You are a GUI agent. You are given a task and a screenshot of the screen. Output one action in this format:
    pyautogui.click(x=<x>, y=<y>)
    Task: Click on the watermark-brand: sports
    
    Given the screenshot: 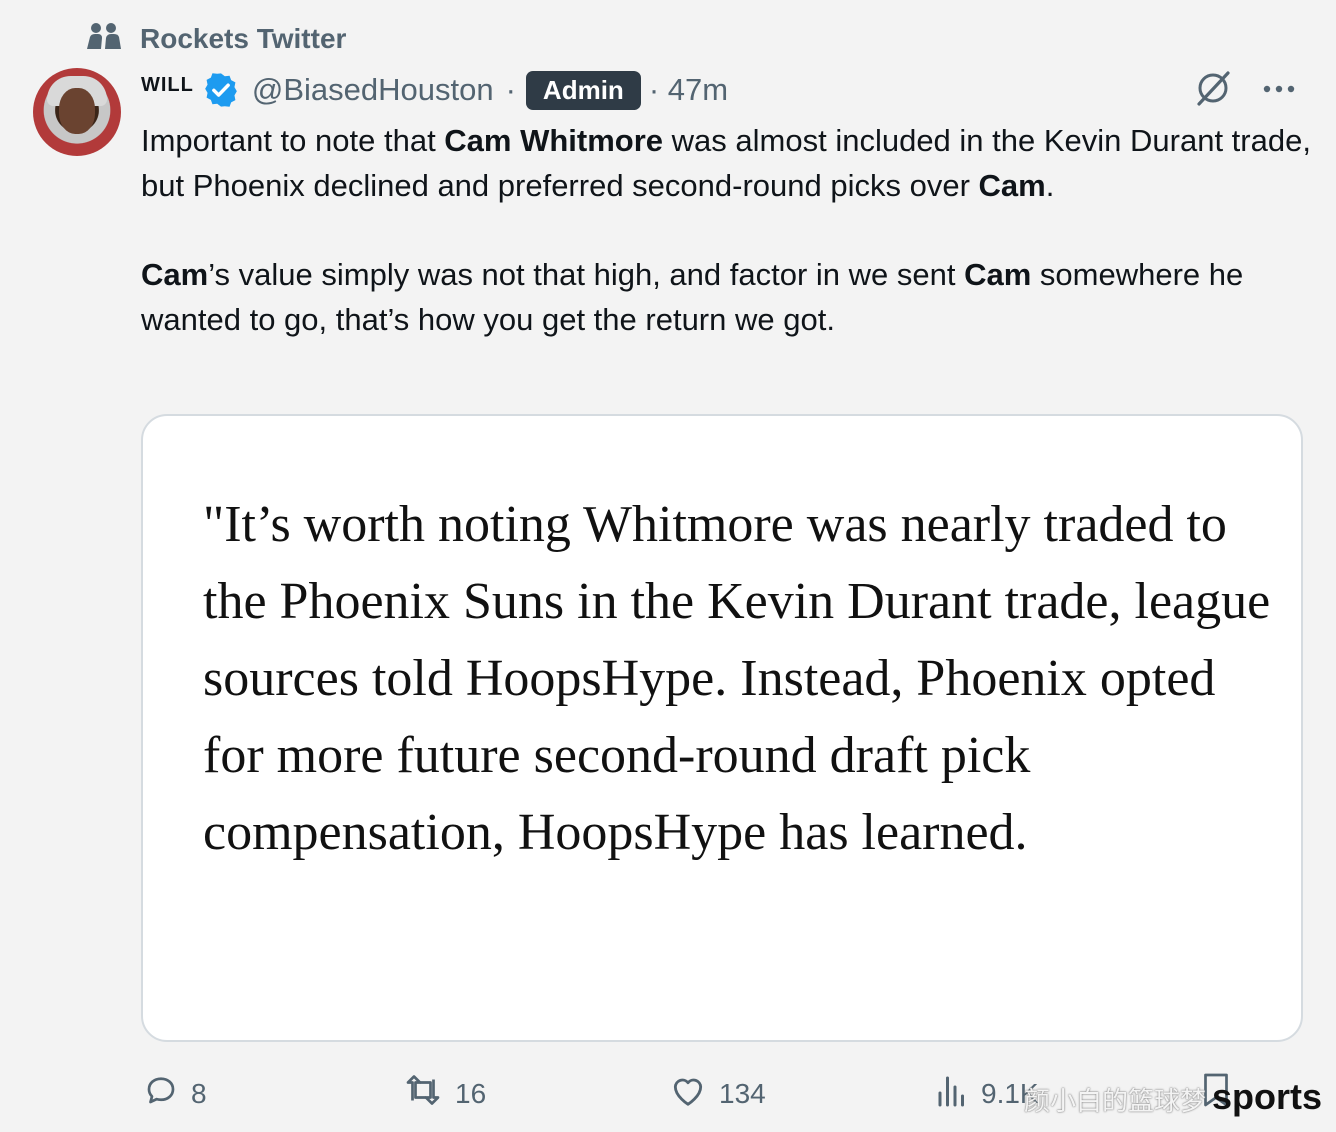 What is the action you would take?
    pyautogui.click(x=1266, y=1096)
    